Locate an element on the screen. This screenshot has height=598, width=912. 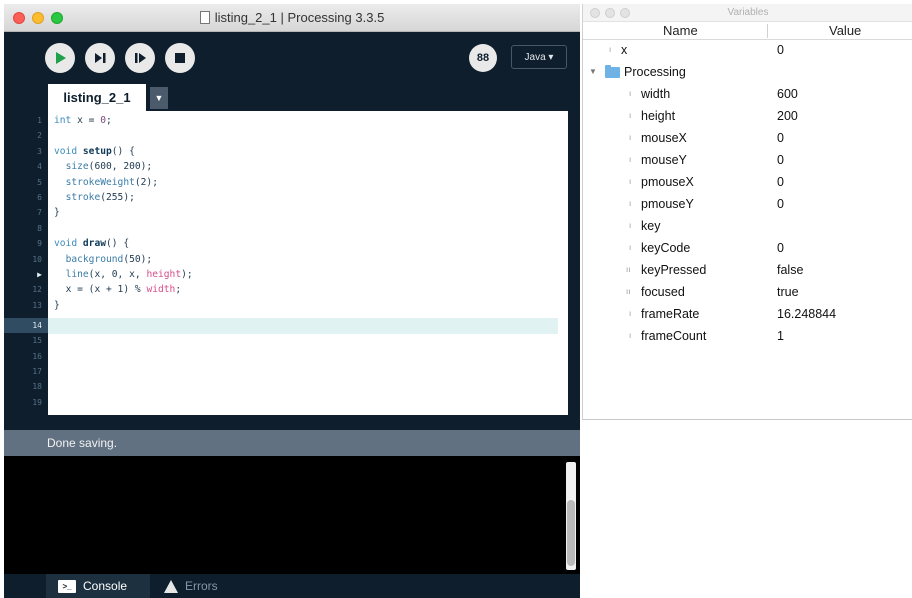
code-line-3: void setup() { is located at coordinates (94, 151).